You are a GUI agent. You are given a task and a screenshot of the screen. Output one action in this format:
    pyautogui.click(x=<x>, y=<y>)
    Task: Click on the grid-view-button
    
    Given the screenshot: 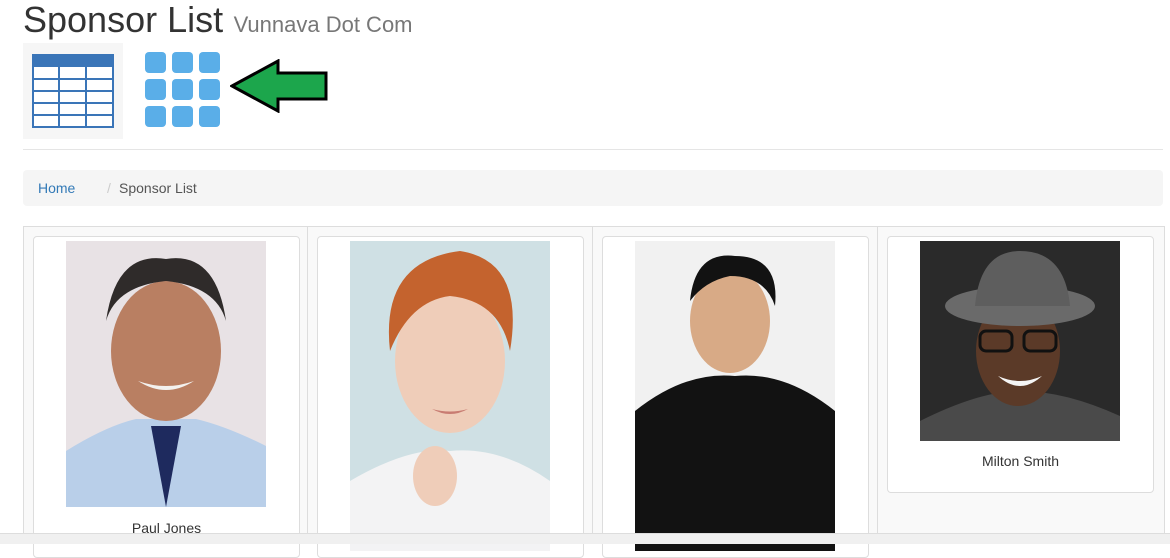 What is the action you would take?
    pyautogui.click(x=183, y=91)
    